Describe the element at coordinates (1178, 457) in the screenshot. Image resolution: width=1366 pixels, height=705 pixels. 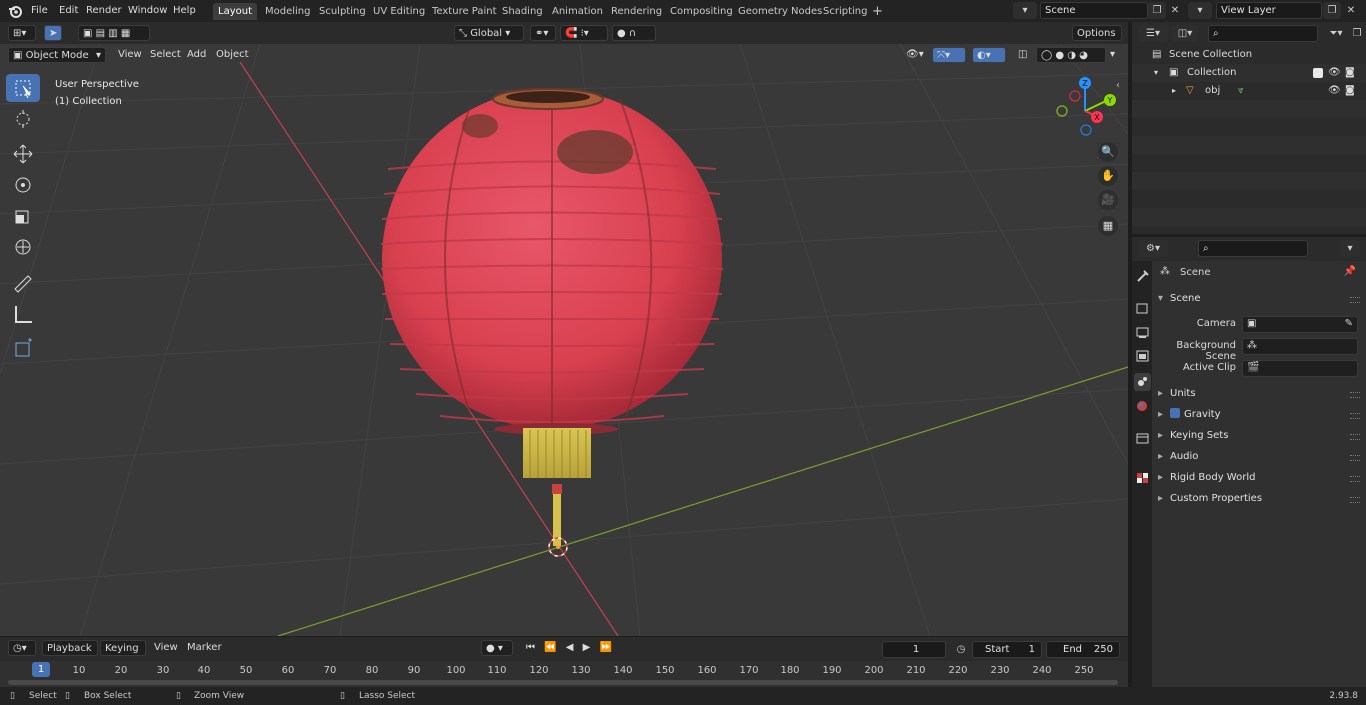
I see `panel-audio: ▸ Audio` at that location.